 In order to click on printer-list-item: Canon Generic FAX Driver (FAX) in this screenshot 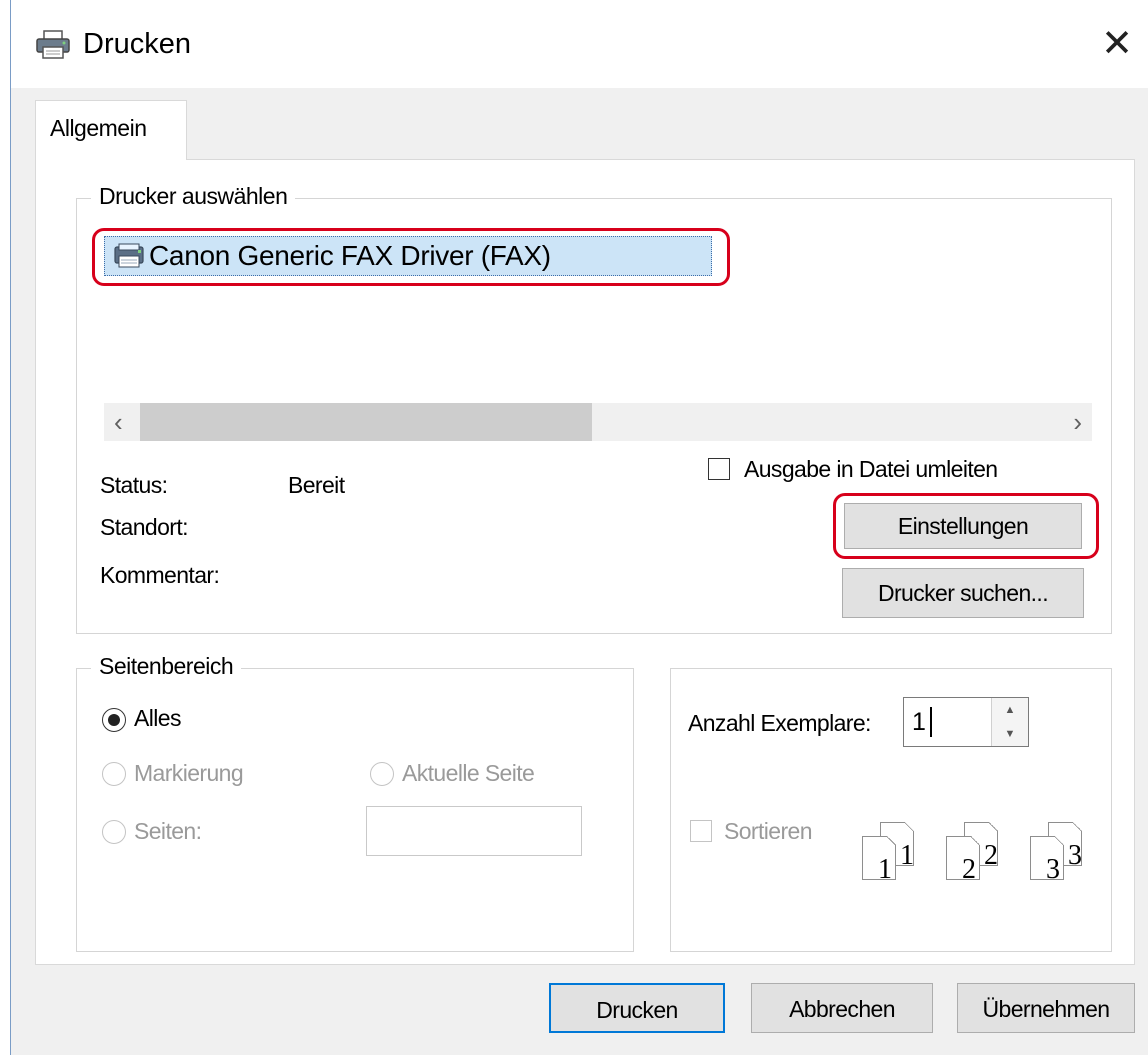, I will do `click(408, 256)`.